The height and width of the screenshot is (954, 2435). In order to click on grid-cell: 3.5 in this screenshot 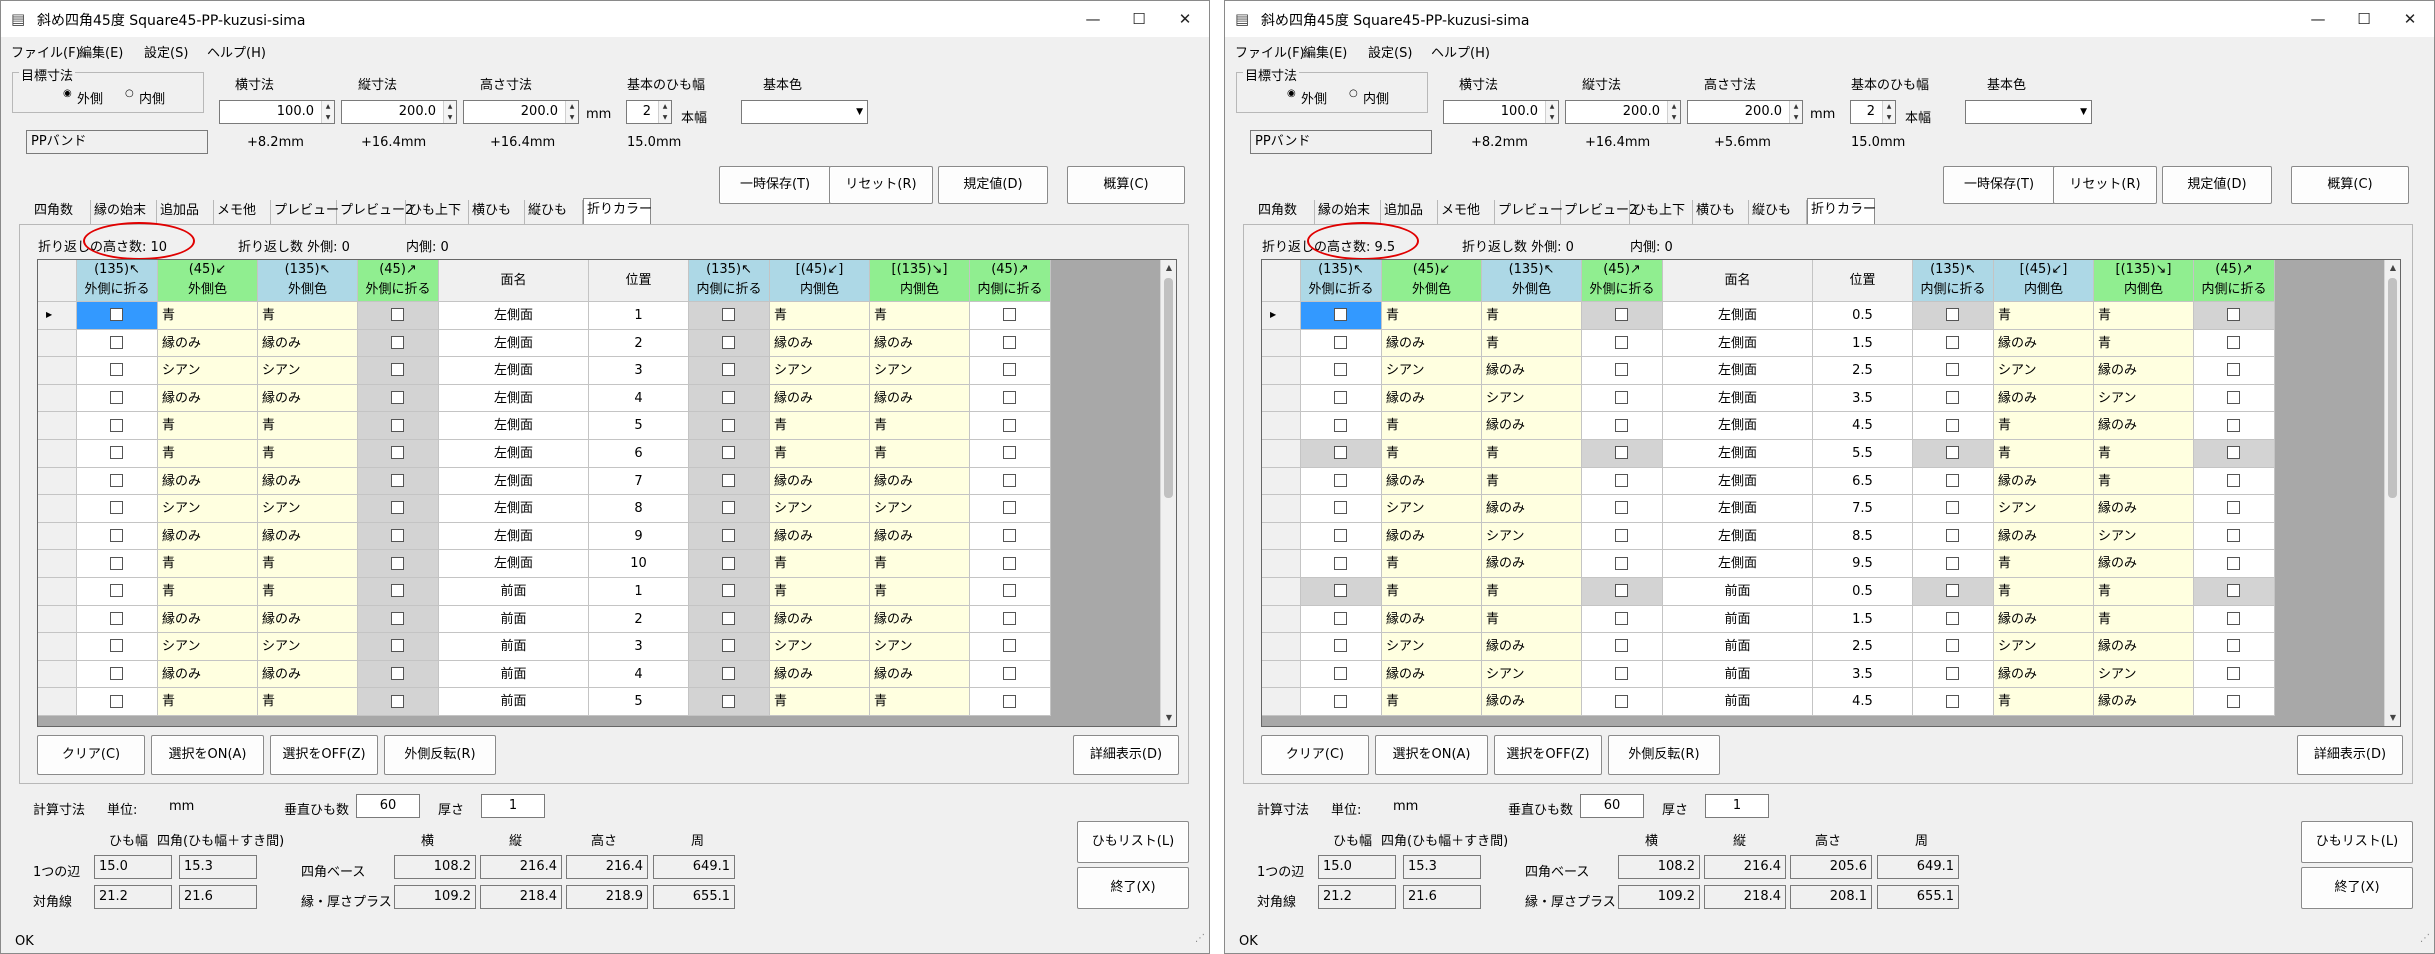, I will do `click(1863, 398)`.